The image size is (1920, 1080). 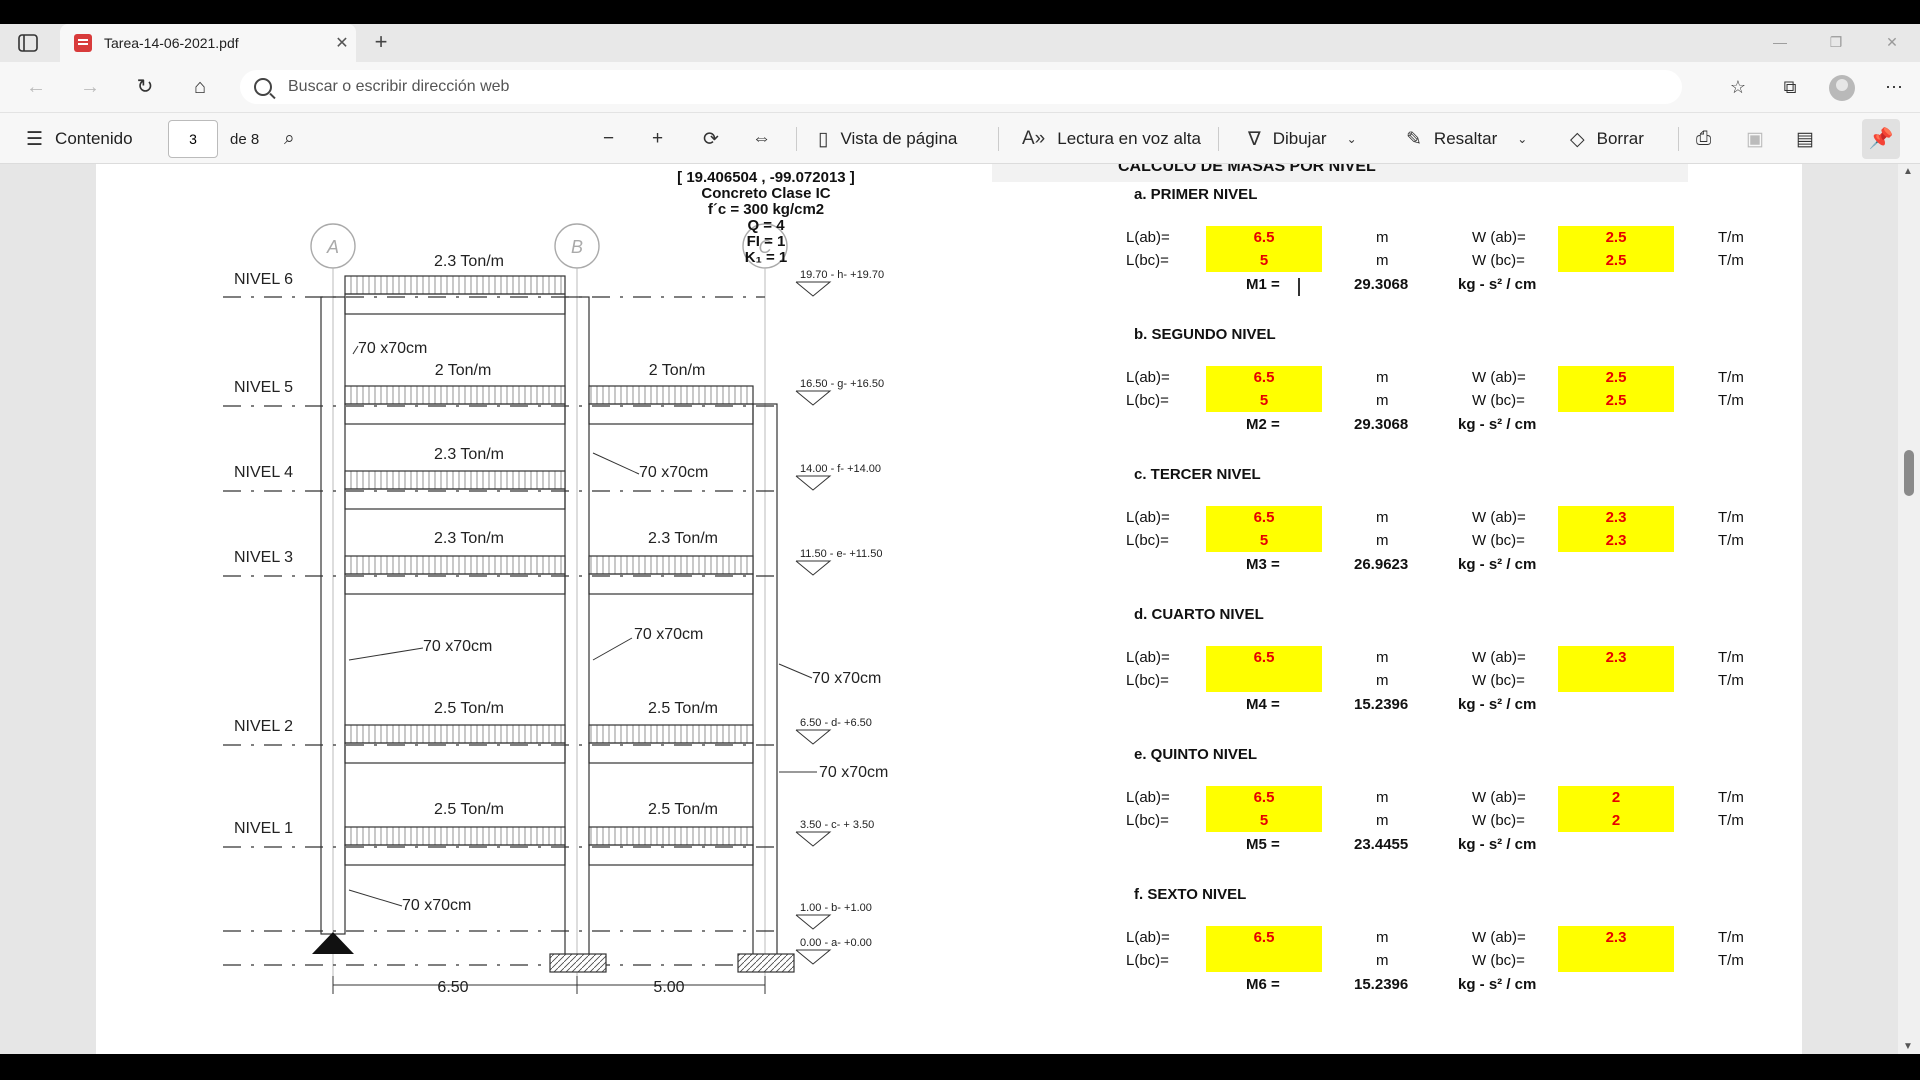 I want to click on profile-avatar, so click(x=1842, y=88).